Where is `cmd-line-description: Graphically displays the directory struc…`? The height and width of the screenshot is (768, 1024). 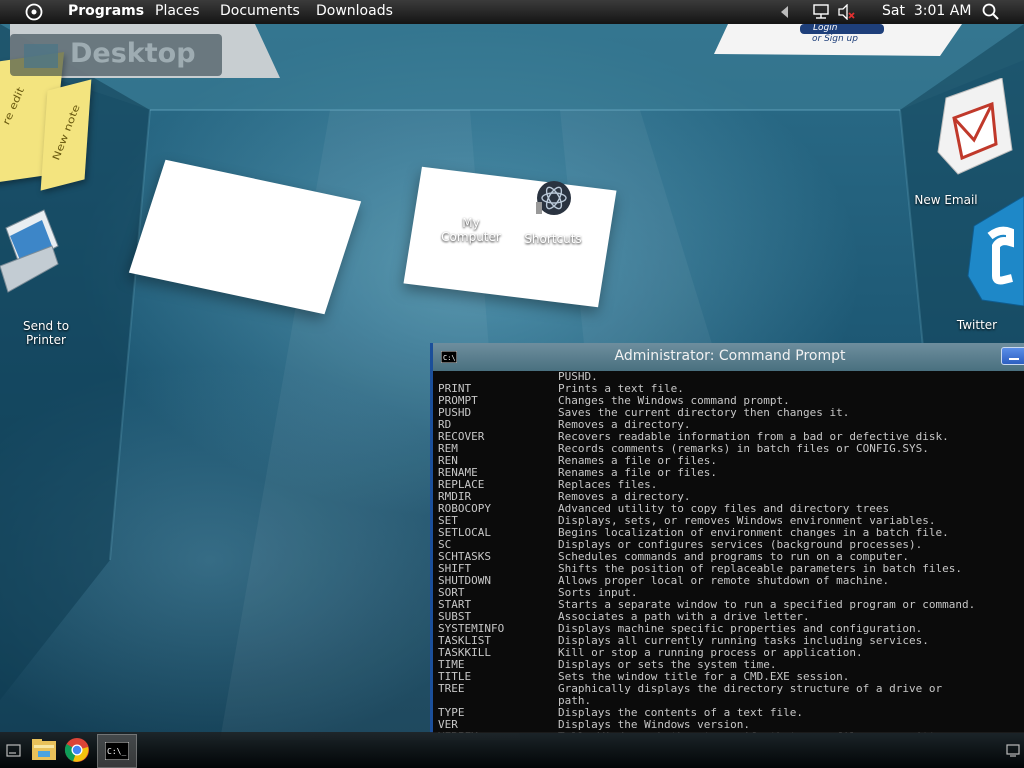 cmd-line-description: Graphically displays the directory struc… is located at coordinates (750, 688).